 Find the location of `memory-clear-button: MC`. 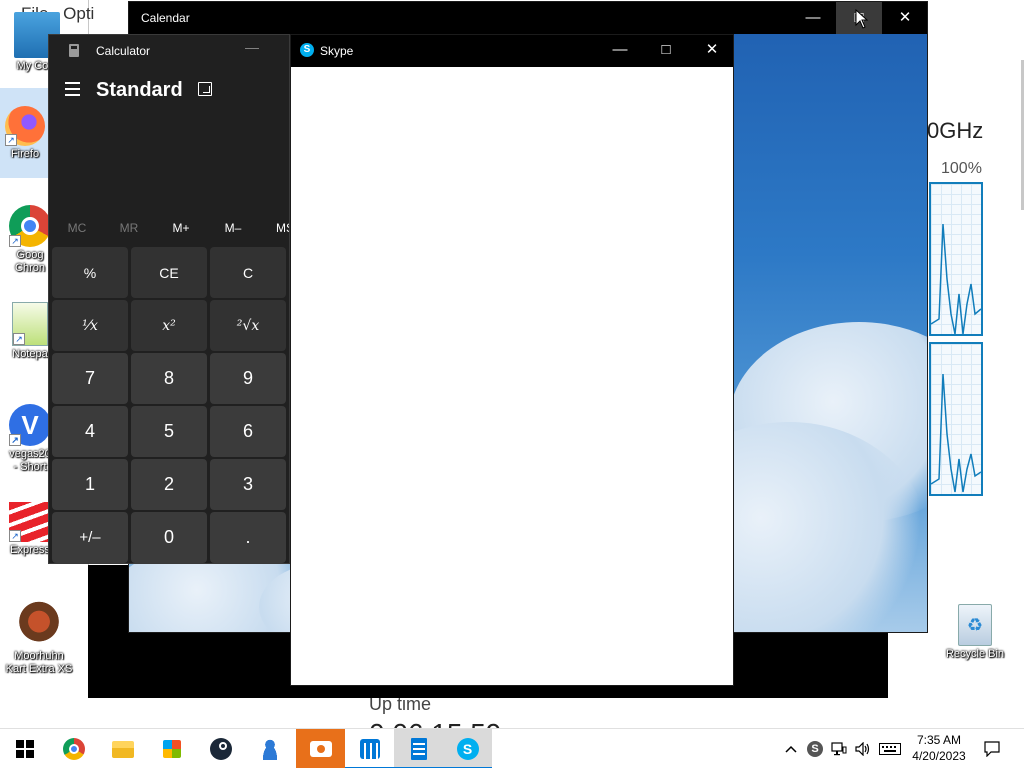

memory-clear-button: MC is located at coordinates (77, 228).